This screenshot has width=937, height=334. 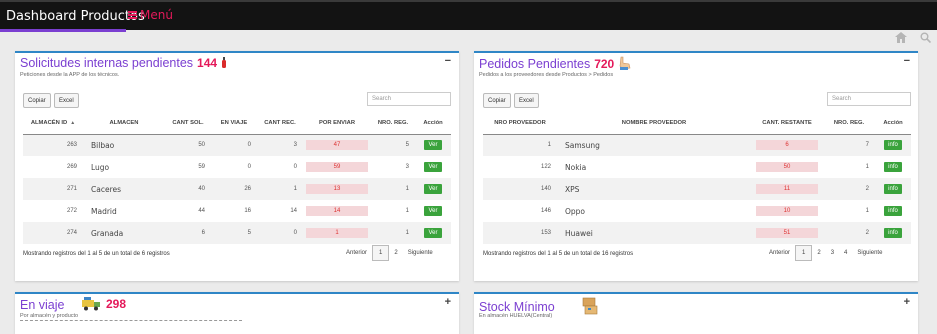 What do you see at coordinates (787, 123) in the screenshot?
I see `col-cant-restante: CANT. RESTANTE` at bounding box center [787, 123].